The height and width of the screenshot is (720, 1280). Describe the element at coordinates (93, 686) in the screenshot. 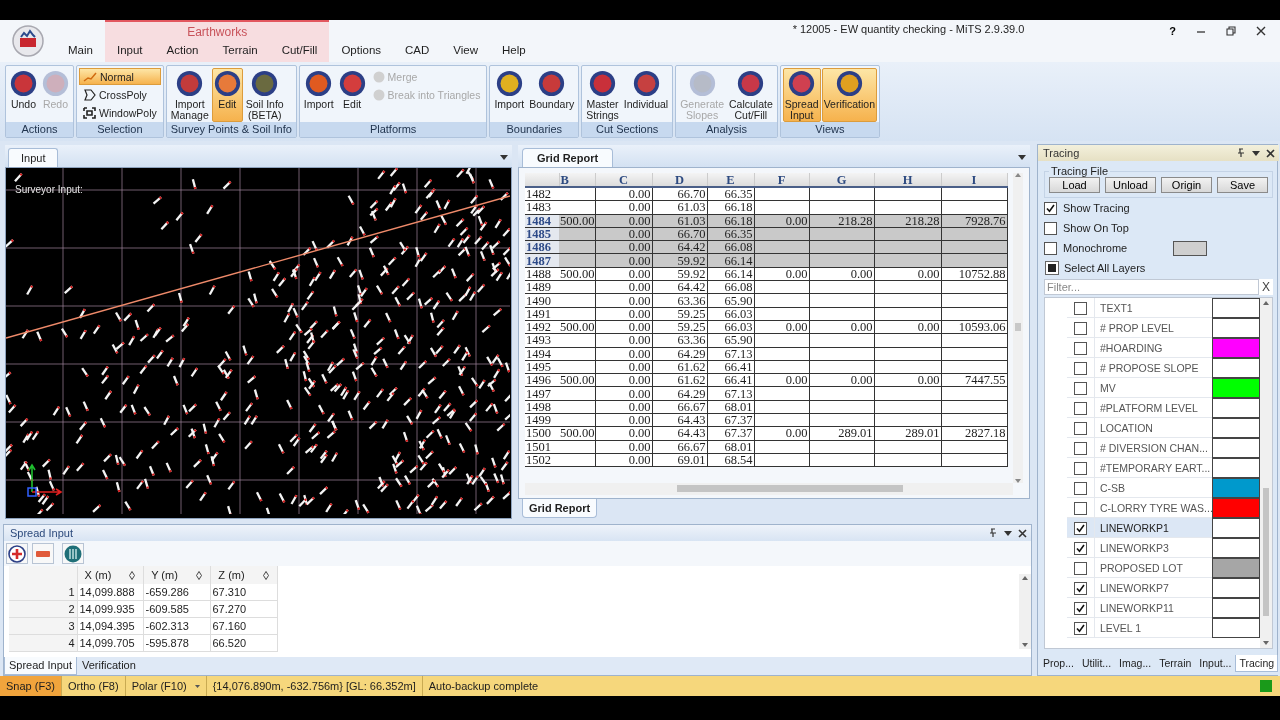

I see `status-toggle: Ortho (F8)` at that location.